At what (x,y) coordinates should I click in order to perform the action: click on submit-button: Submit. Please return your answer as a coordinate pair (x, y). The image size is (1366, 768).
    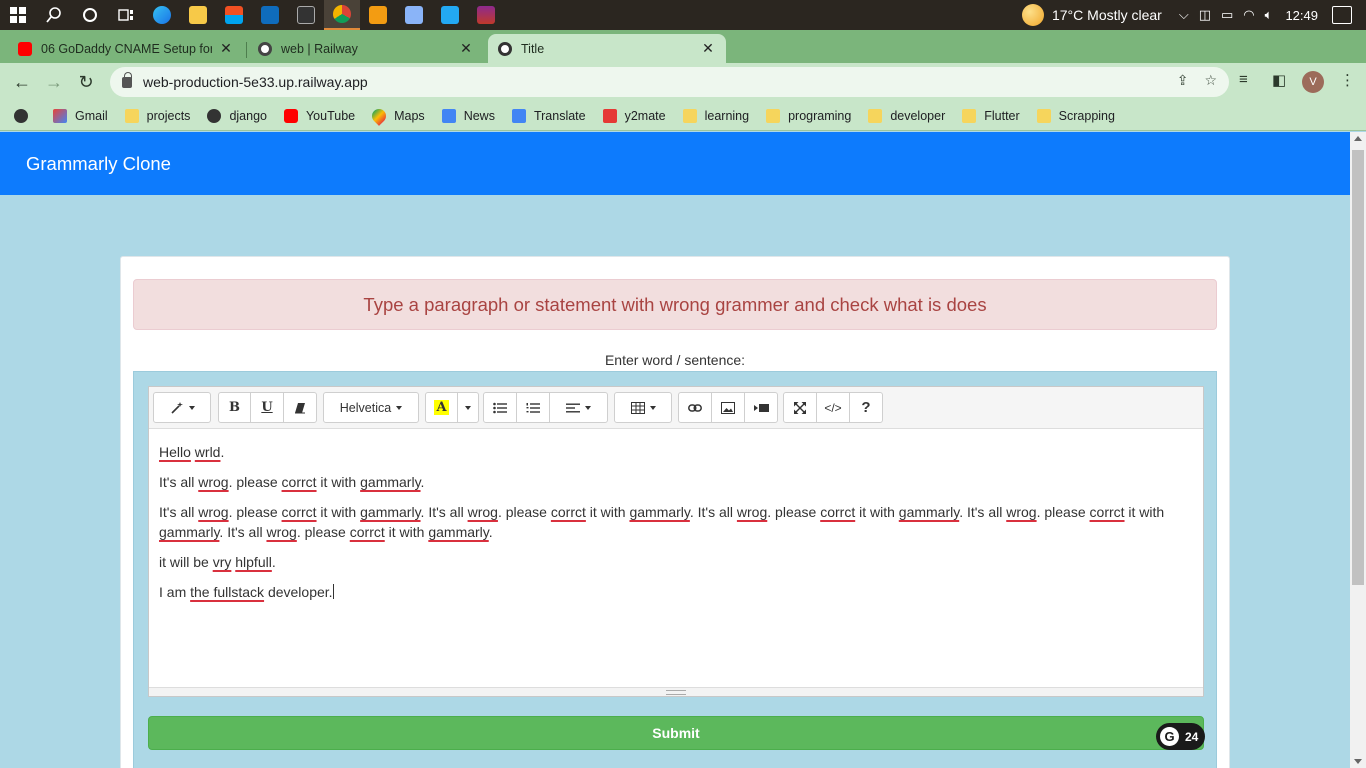
    Looking at the image, I should click on (676, 733).